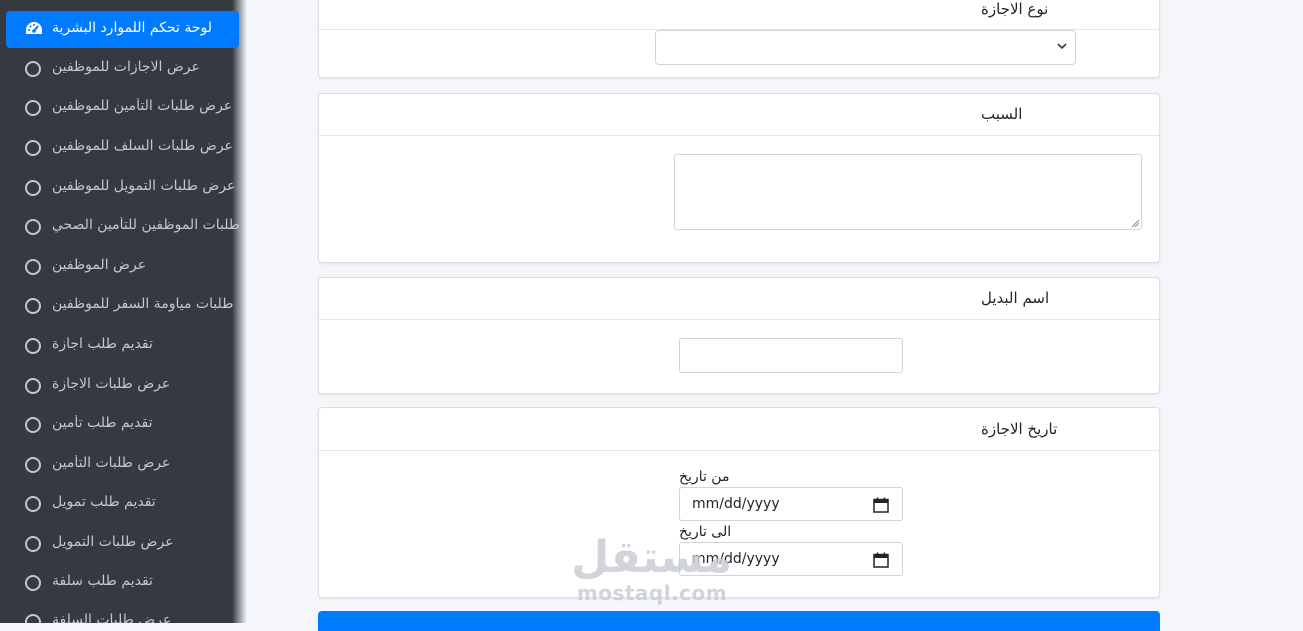 This screenshot has width=1303, height=631. Describe the element at coordinates (1015, 9) in the screenshot. I see `leave-type-title: نوع الاجازة` at that location.